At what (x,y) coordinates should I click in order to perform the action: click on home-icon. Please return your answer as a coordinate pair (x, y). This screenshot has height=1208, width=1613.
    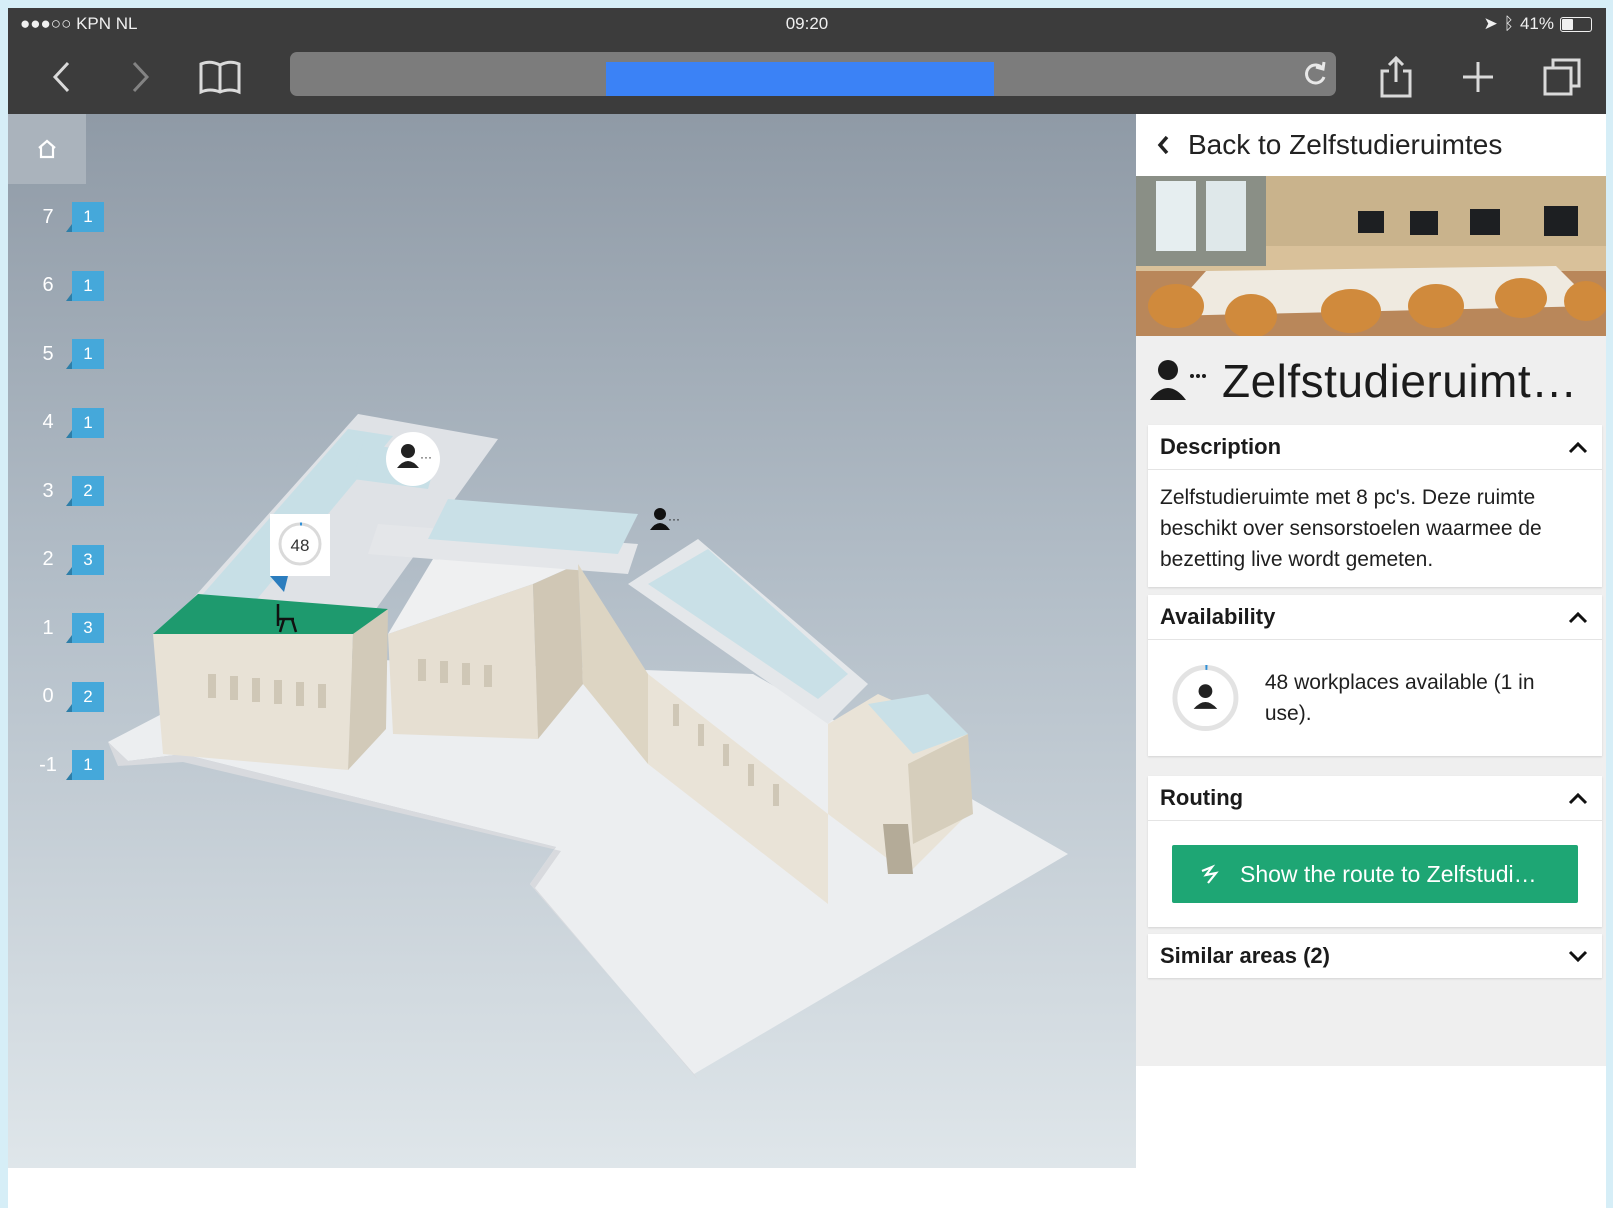
    Looking at the image, I should click on (47, 149).